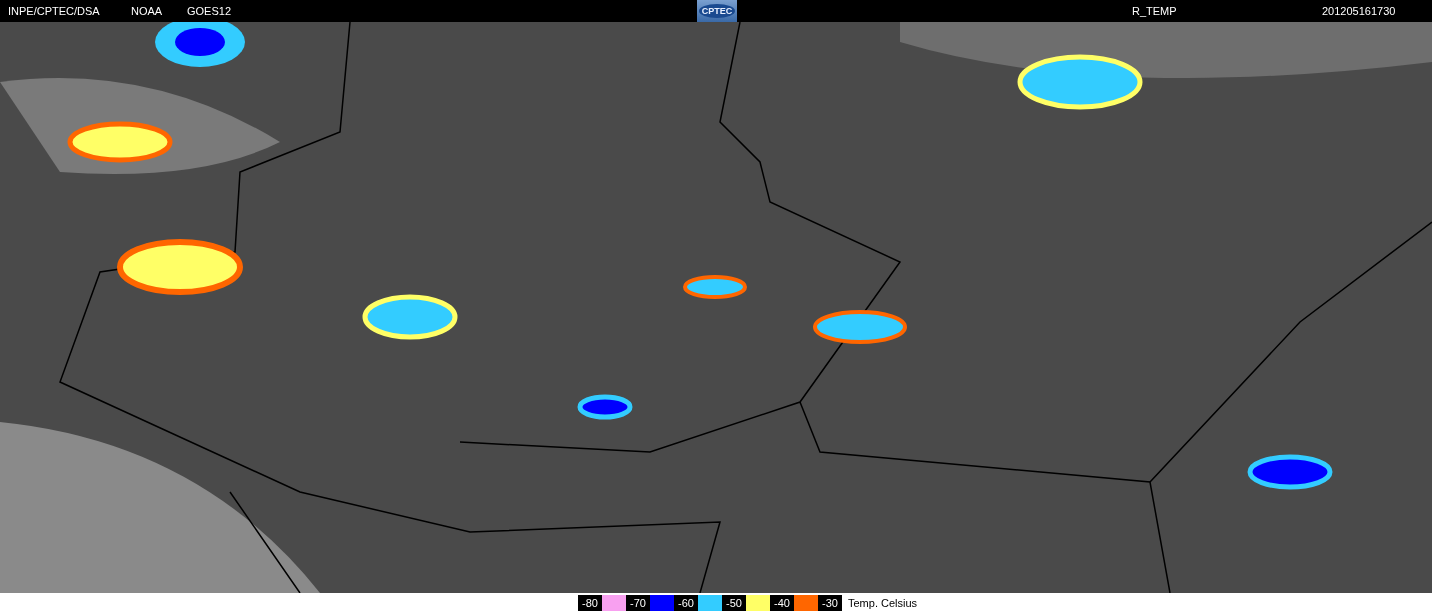 The width and height of the screenshot is (1432, 613). I want to click on logo: CPTEC, so click(717, 11).